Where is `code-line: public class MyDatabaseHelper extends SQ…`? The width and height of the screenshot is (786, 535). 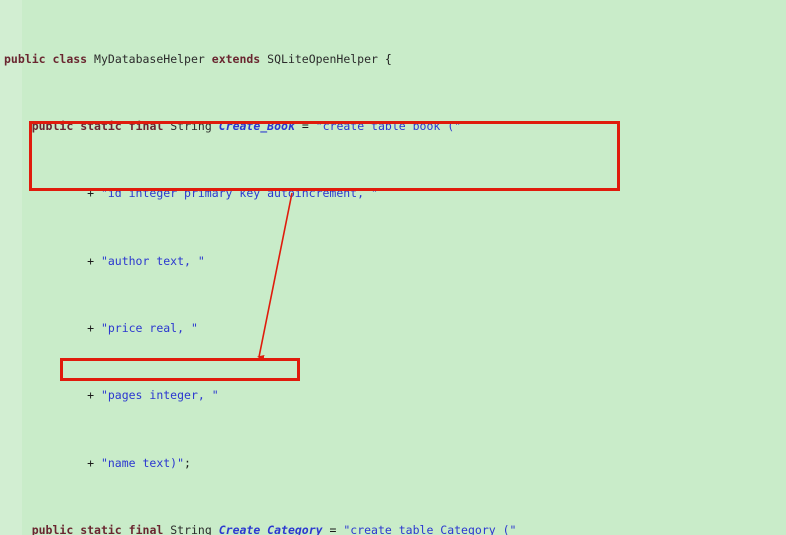 code-line: public class MyDatabaseHelper extends SQ… is located at coordinates (198, 58).